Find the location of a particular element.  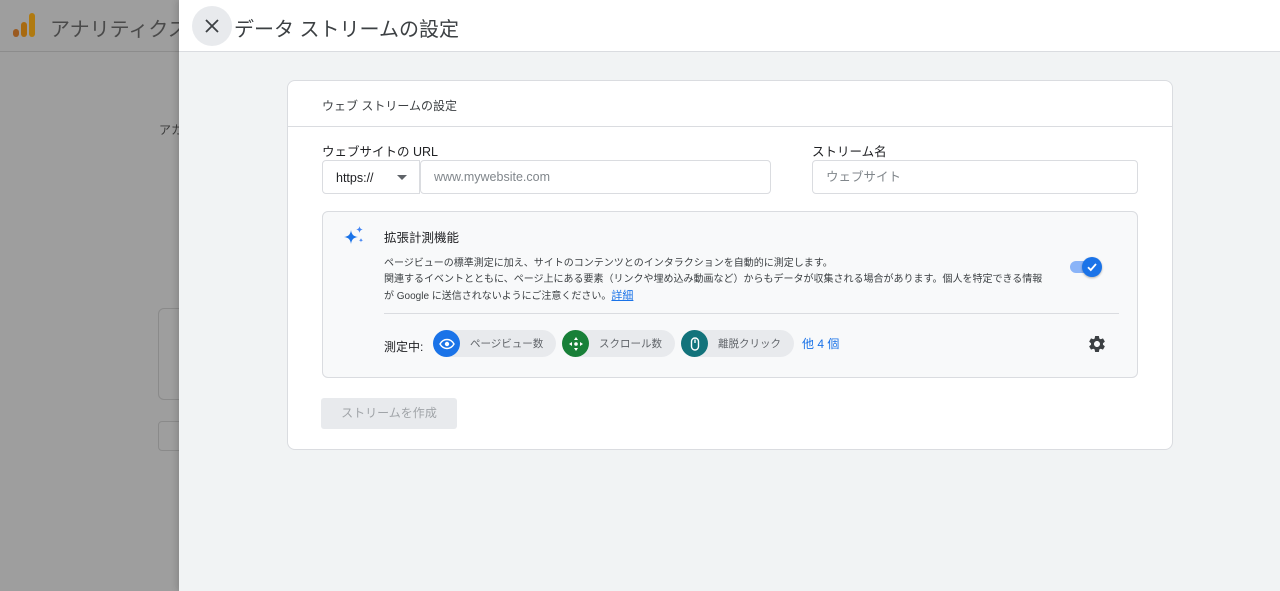

card-header: ウェブ ストリームの設定 is located at coordinates (730, 104).